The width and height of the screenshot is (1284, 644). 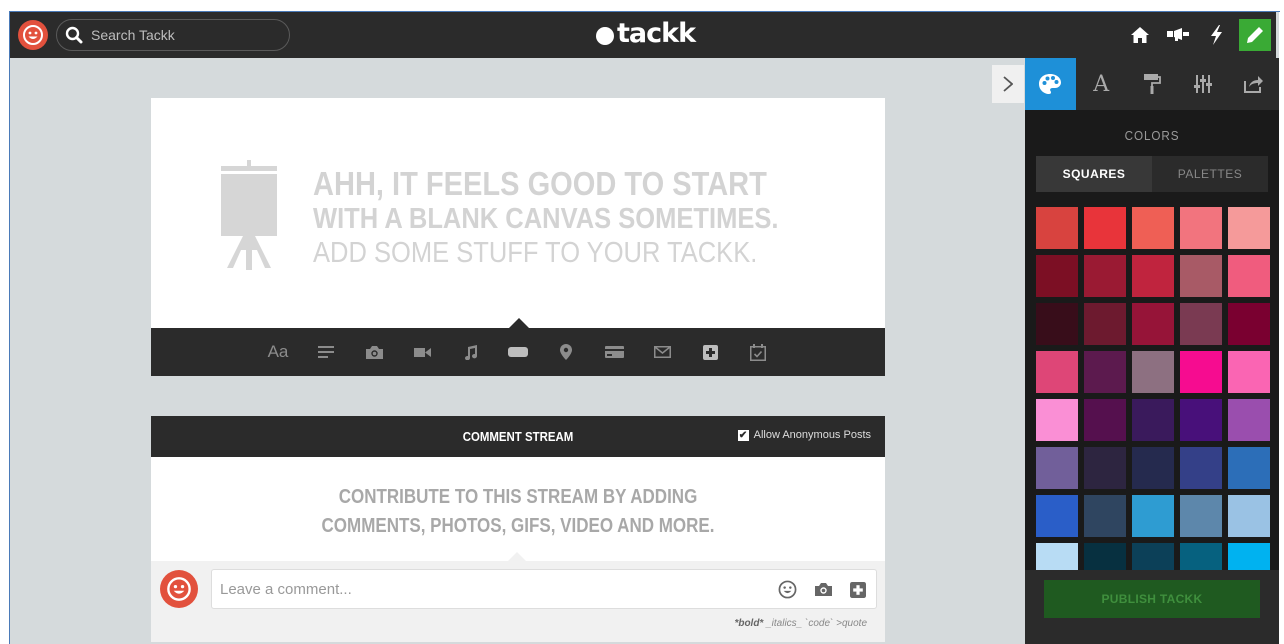 I want to click on stream-message-line-2: COMMENTS, PHOTOS, GIFS, VIDEO AND MORE., so click(x=518, y=526).